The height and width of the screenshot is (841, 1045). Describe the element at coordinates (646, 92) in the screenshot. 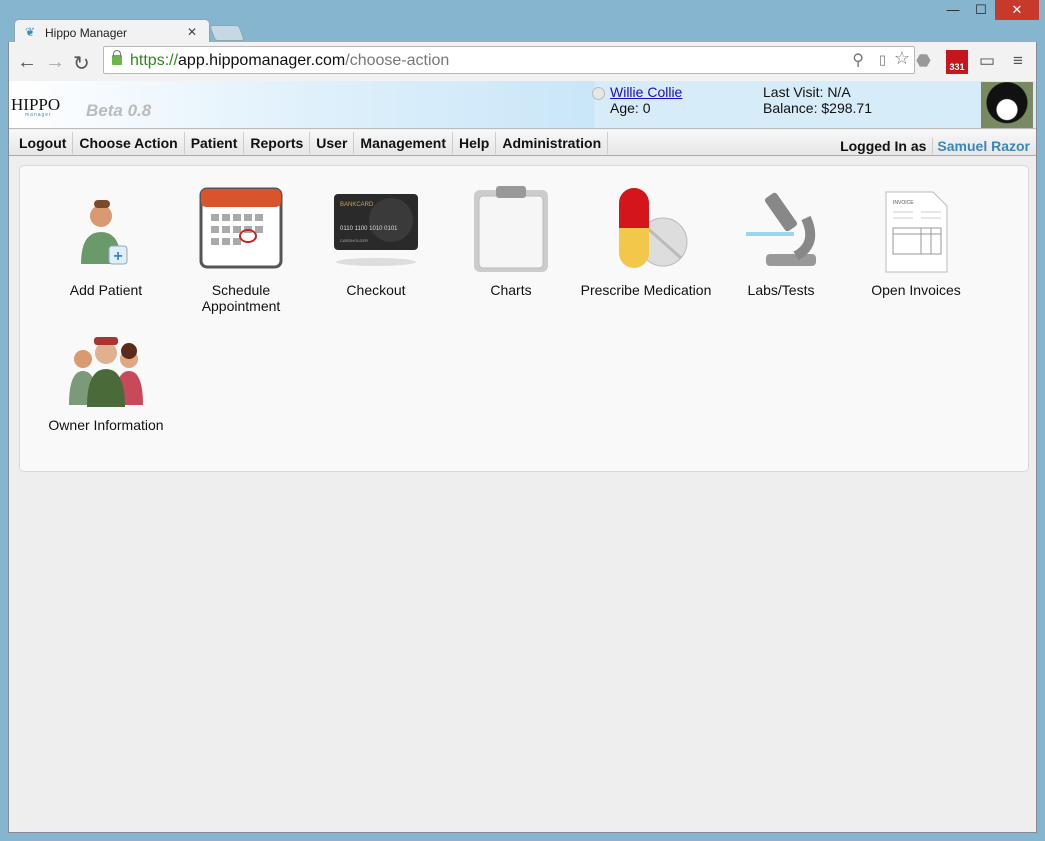

I see `patient-name-link: Willie Collie` at that location.